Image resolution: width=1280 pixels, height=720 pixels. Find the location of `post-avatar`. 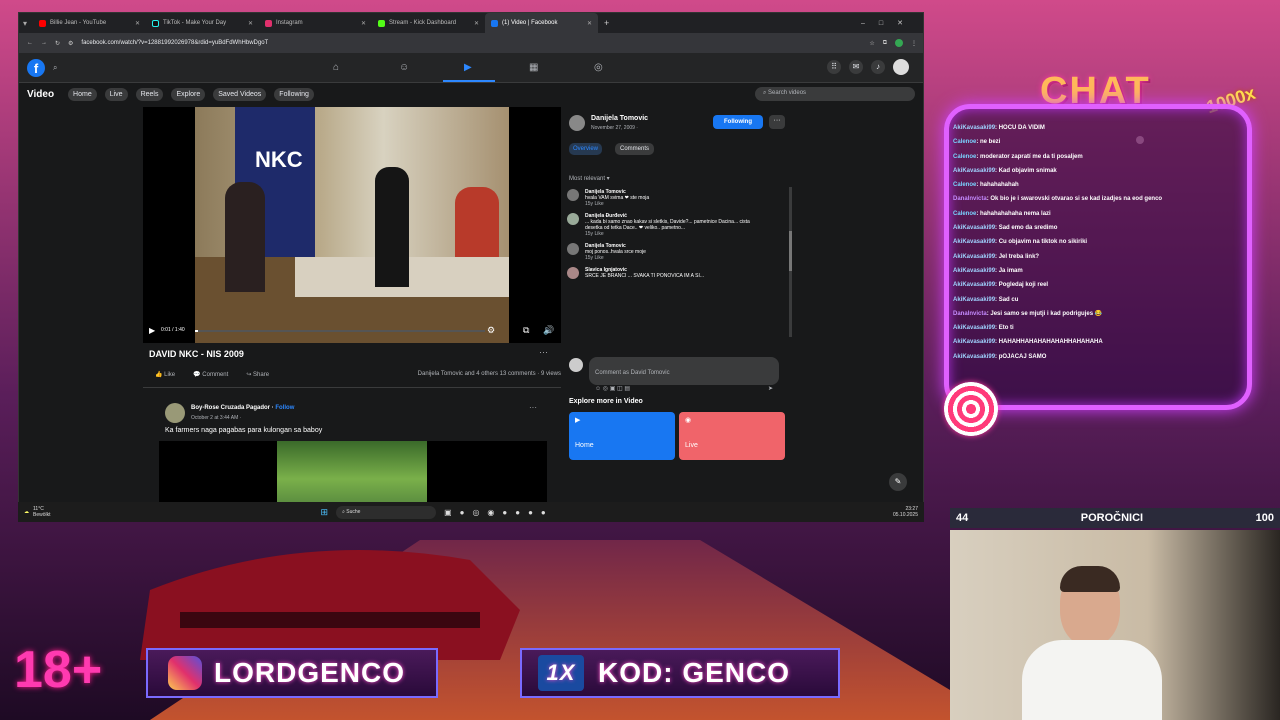

post-avatar is located at coordinates (175, 413).